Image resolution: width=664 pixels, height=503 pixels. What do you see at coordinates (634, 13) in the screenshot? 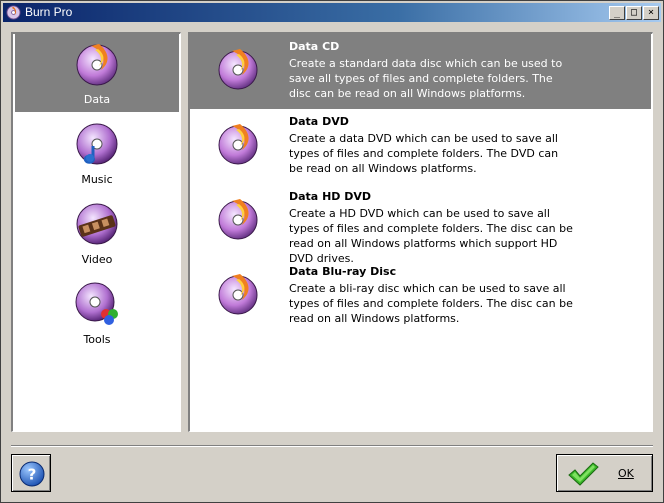
I see `maximize-button: □` at bounding box center [634, 13].